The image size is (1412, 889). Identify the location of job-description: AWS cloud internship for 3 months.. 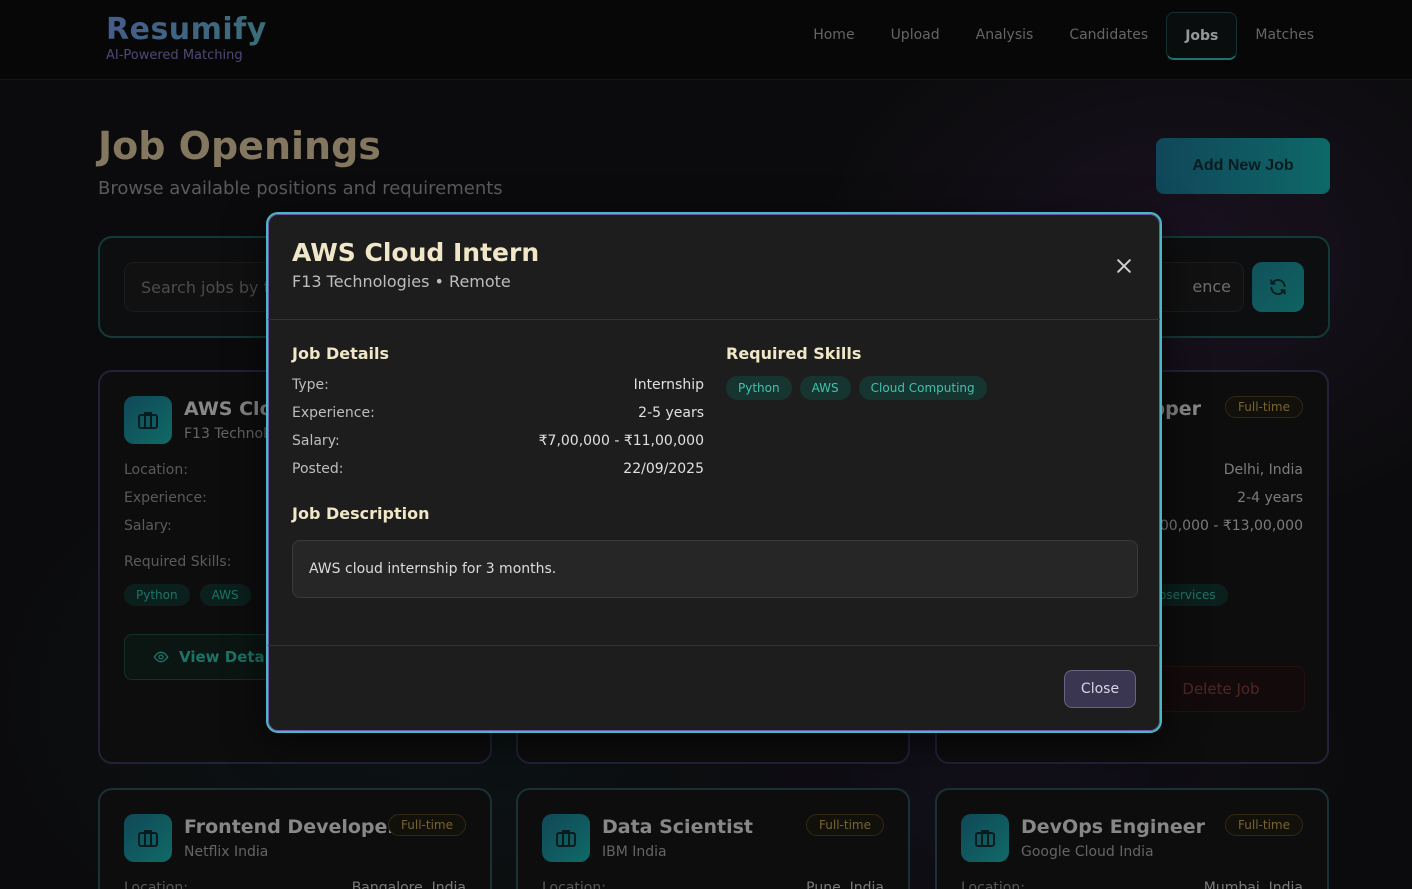
(715, 569).